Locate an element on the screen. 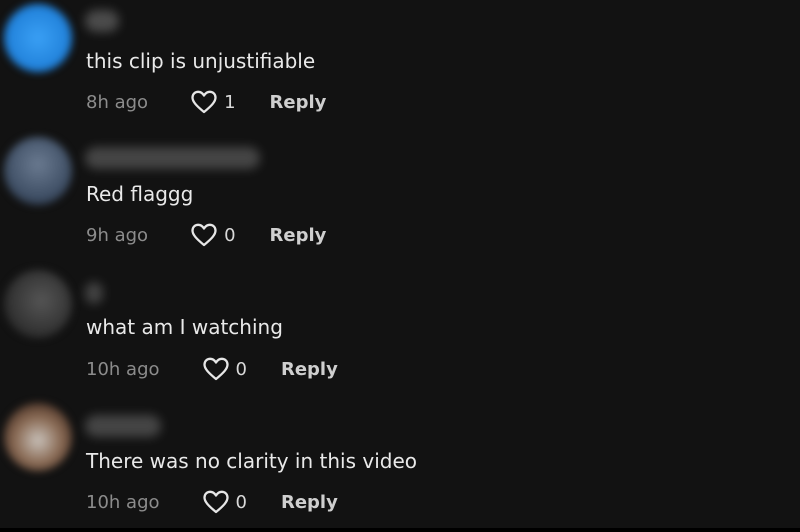 This screenshot has height=532, width=800. comment-meta: 9h ago 0 Reply is located at coordinates (206, 235).